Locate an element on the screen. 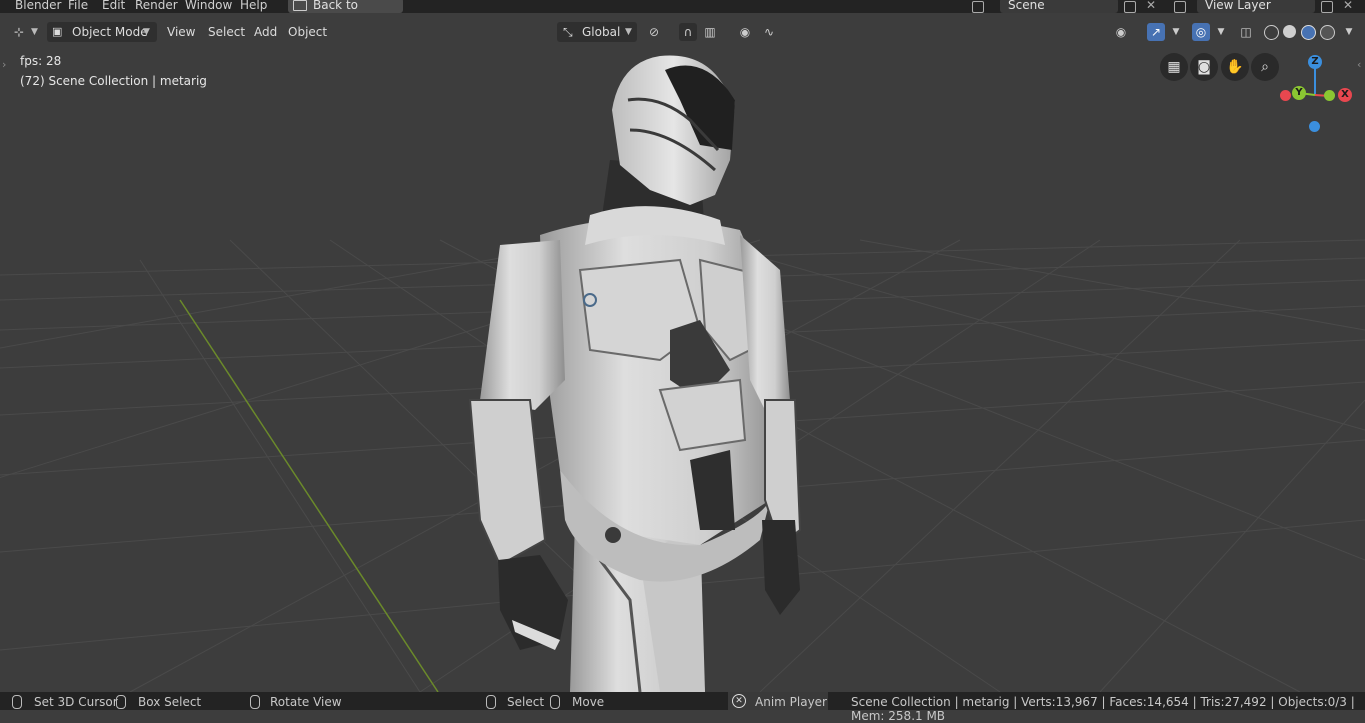 The image size is (1365, 723). back-to-previous-label: Back to Previous is located at coordinates (338, 6).